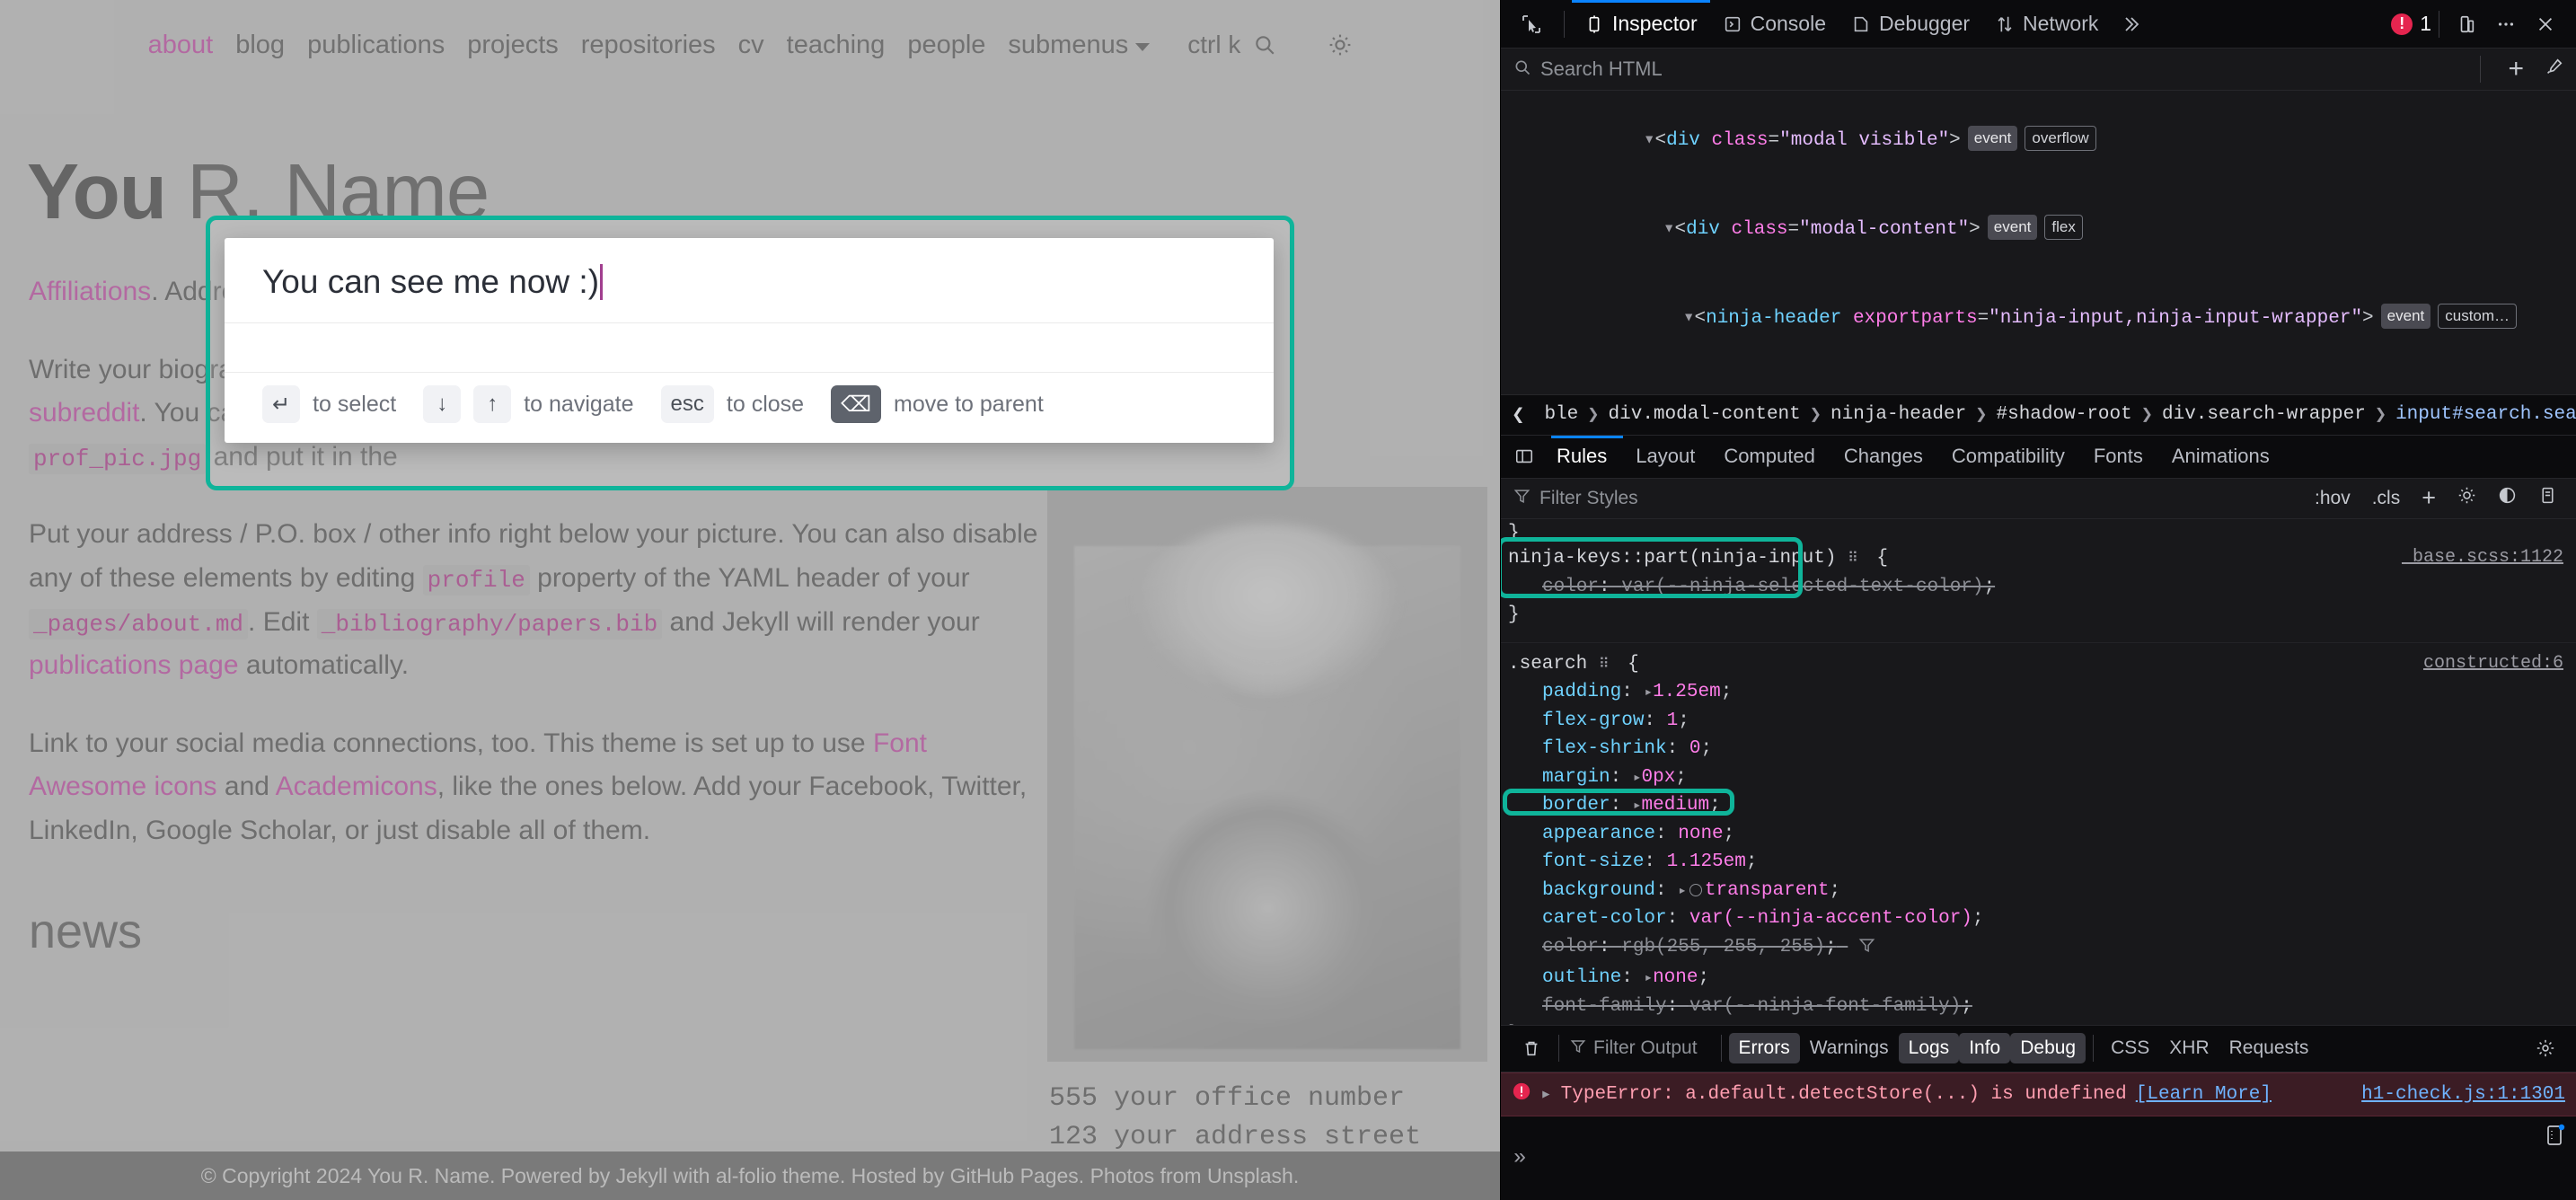 The height and width of the screenshot is (1200, 2576). Describe the element at coordinates (2506, 24) in the screenshot. I see `more-options-icon` at that location.